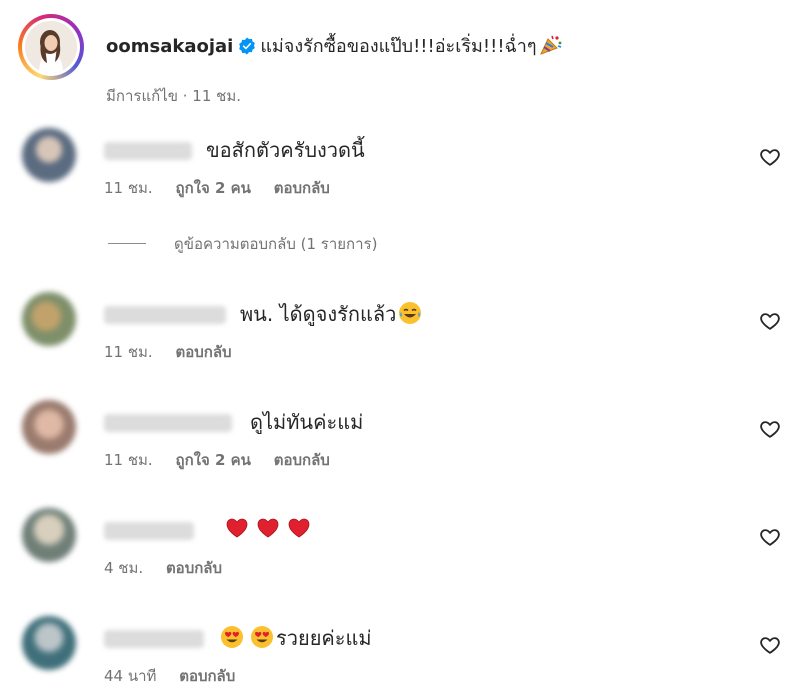 This screenshot has height=687, width=800. Describe the element at coordinates (268, 531) in the screenshot. I see `red-heart-emoji-icon` at that location.